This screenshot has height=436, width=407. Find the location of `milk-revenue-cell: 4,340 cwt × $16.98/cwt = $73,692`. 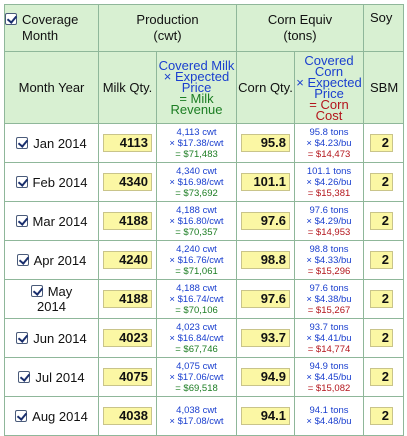

milk-revenue-cell: 4,340 cwt × $16.98/cwt = $73,692 is located at coordinates (196, 182).